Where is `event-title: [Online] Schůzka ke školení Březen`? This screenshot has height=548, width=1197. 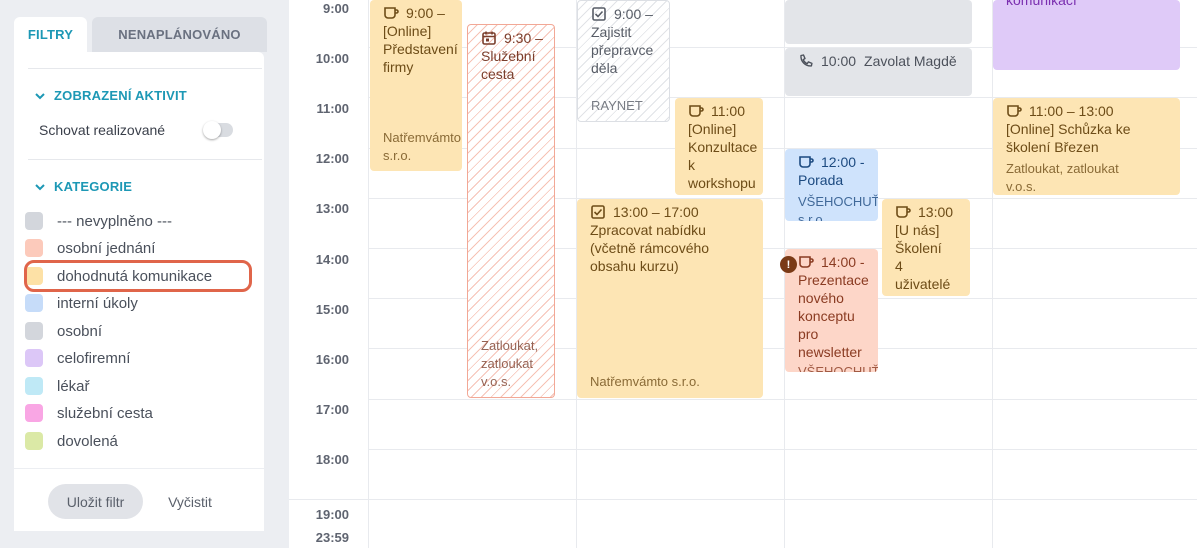
event-title: [Online] Schůzka ke školení Březen is located at coordinates (1068, 138).